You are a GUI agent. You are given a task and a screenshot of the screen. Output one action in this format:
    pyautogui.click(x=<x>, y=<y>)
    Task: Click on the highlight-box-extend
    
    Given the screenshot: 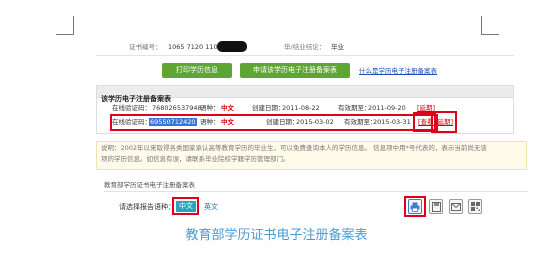 What is the action you would take?
    pyautogui.click(x=444, y=122)
    